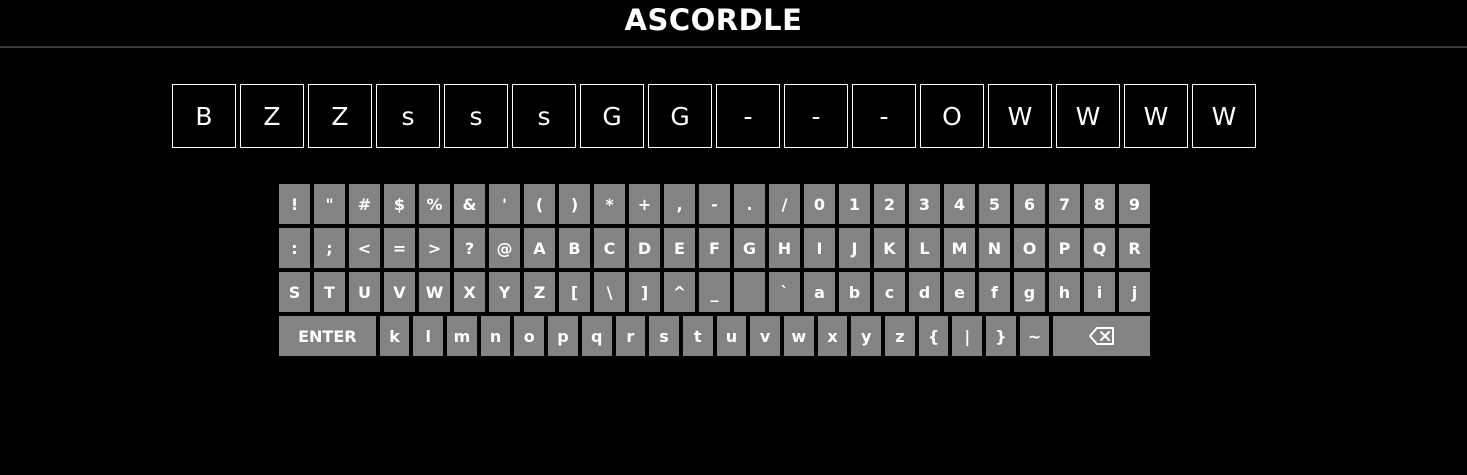  Describe the element at coordinates (924, 204) in the screenshot. I see `keyboard-key: 3` at that location.